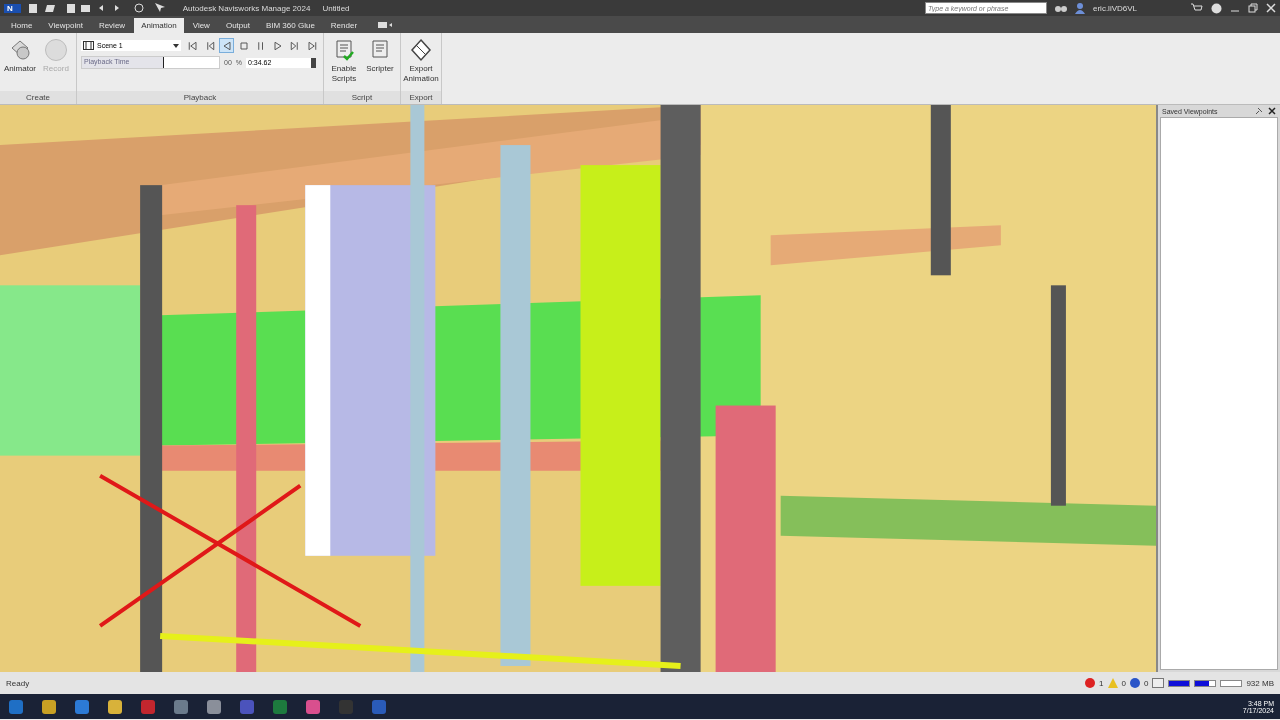 The height and width of the screenshot is (720, 1280). What do you see at coordinates (237, 25) in the screenshot?
I see `ribbon-tab: Output` at bounding box center [237, 25].